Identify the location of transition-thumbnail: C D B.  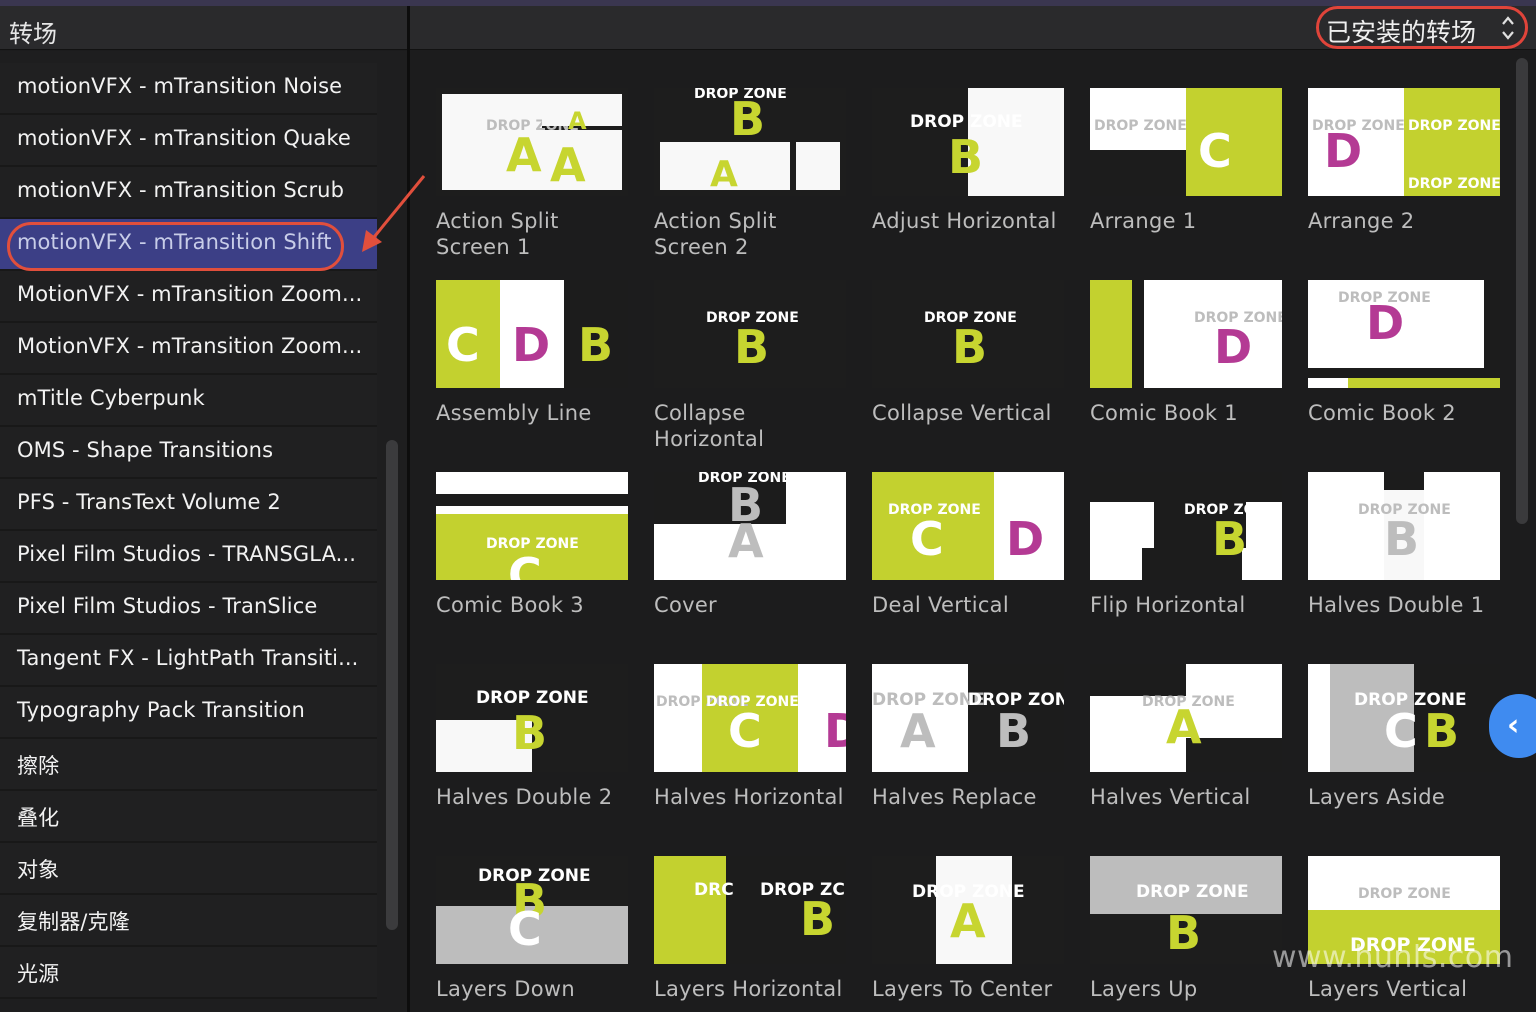
(532, 334).